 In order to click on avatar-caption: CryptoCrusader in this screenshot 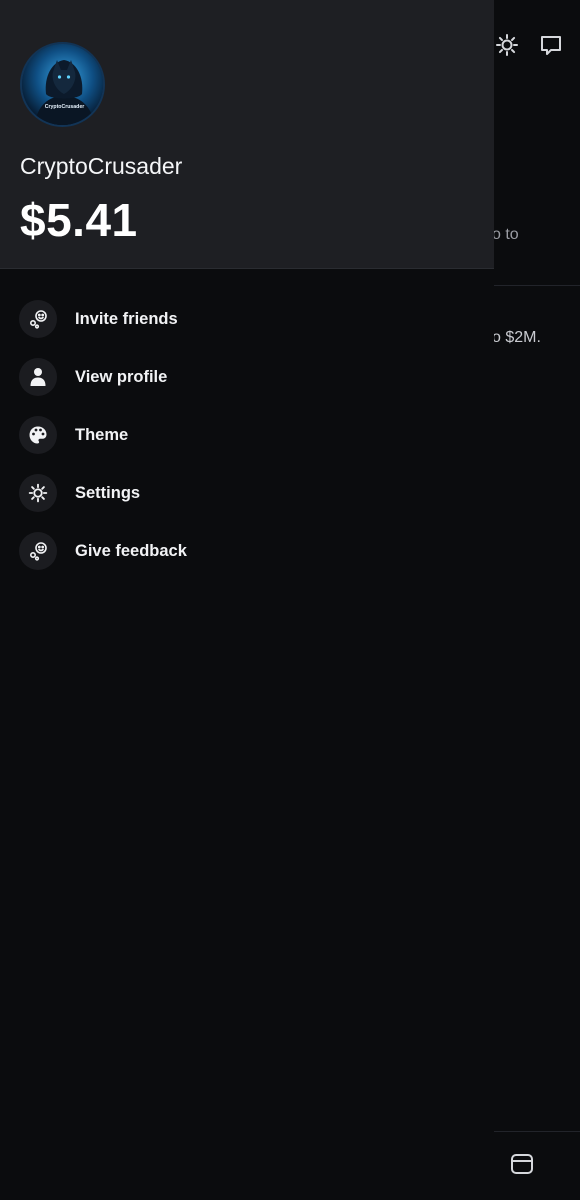, I will do `click(65, 107)`.